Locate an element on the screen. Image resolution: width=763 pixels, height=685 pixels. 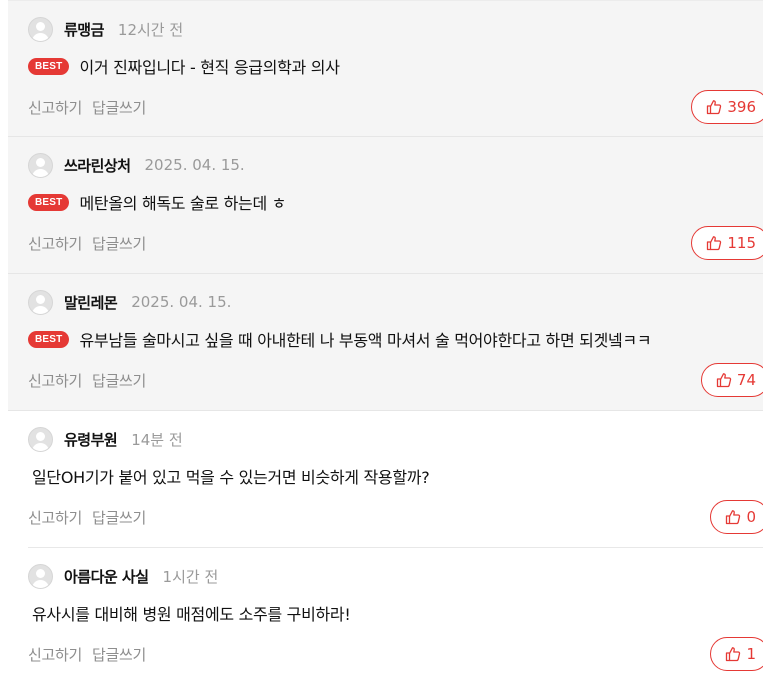
like-count: 1 is located at coordinates (751, 654).